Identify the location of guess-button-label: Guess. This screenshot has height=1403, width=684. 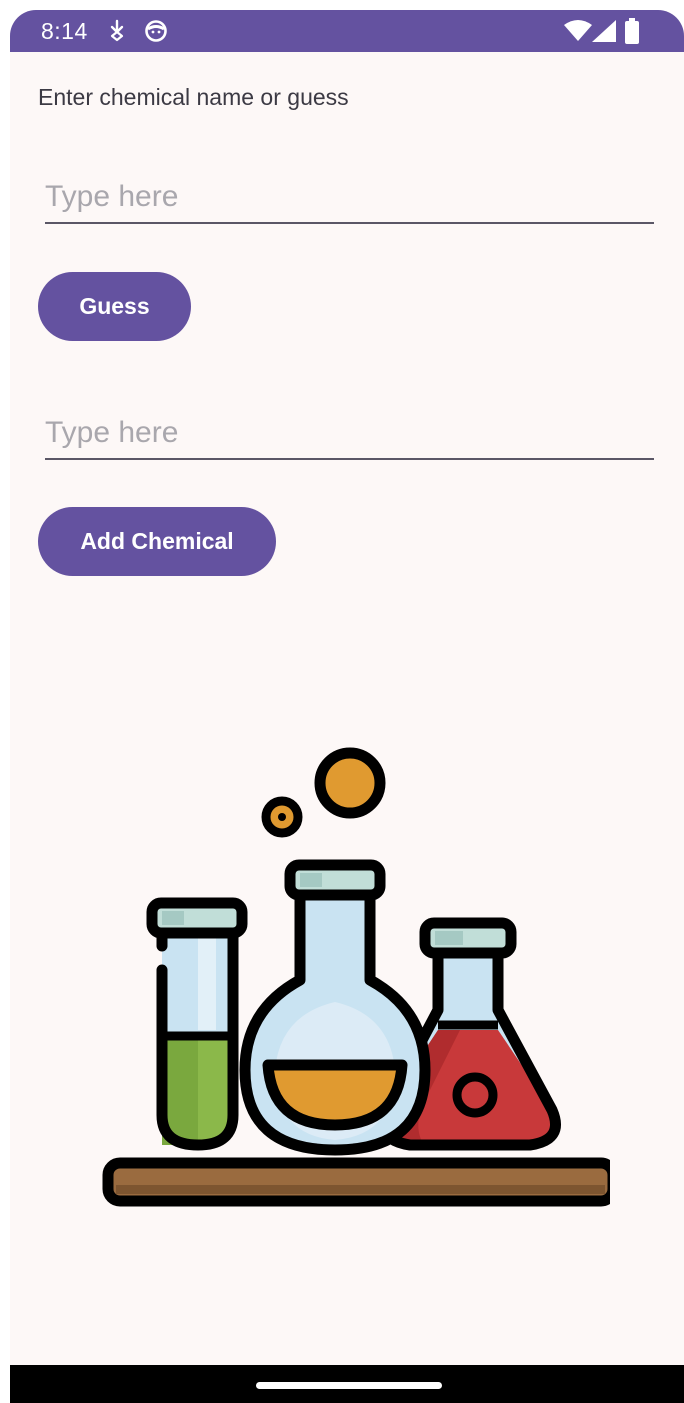
(114, 306).